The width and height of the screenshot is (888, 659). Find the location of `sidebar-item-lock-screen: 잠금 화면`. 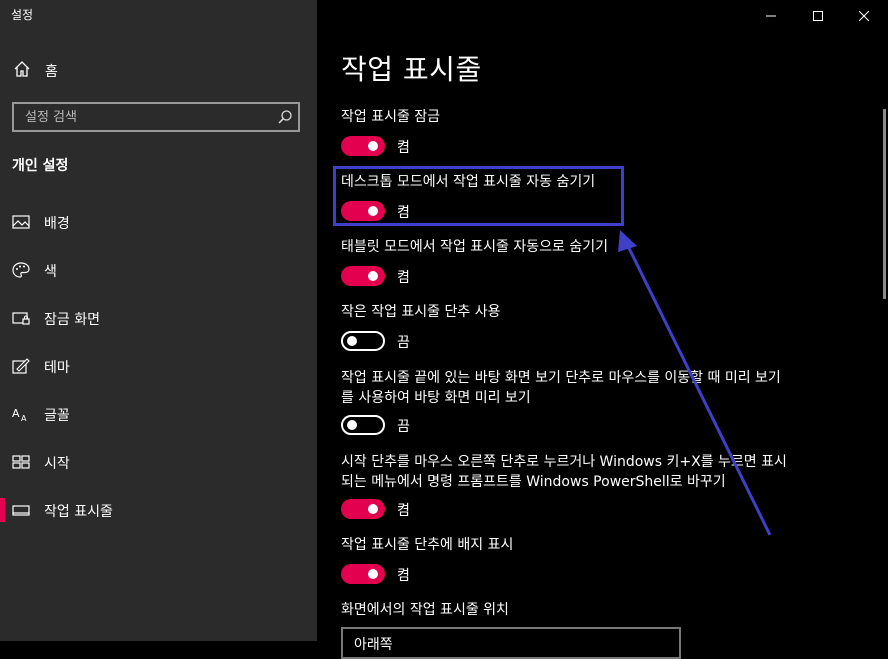

sidebar-item-lock-screen: 잠금 화면 is located at coordinates (158, 318).